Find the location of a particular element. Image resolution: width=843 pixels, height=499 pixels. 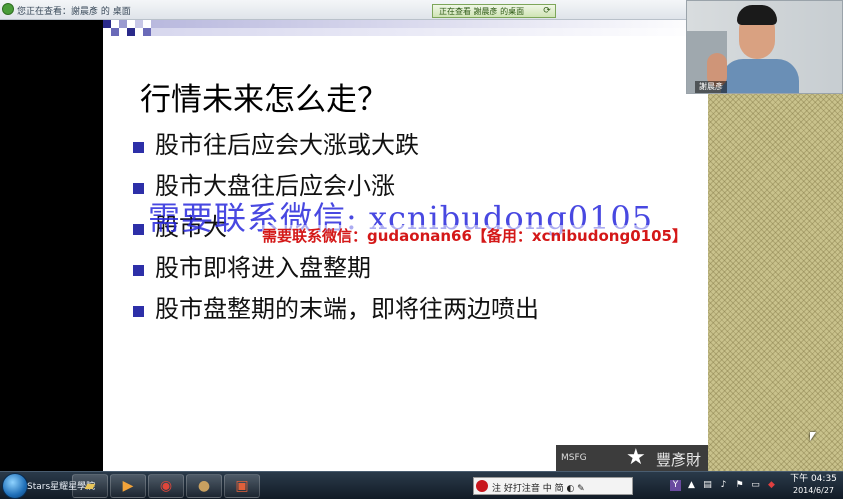

tray-network-icon: ▤ is located at coordinates (707, 485).